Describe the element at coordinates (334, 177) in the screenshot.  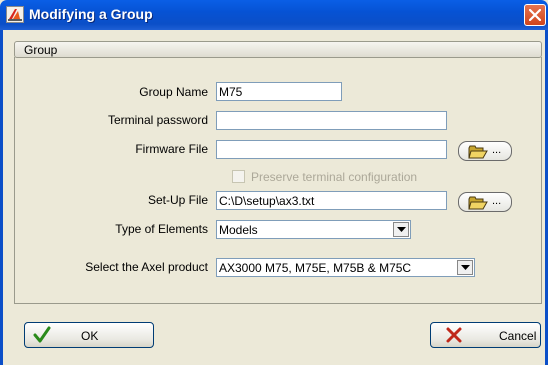
I see `preserve-config-label: Preserve terminal configuration` at that location.